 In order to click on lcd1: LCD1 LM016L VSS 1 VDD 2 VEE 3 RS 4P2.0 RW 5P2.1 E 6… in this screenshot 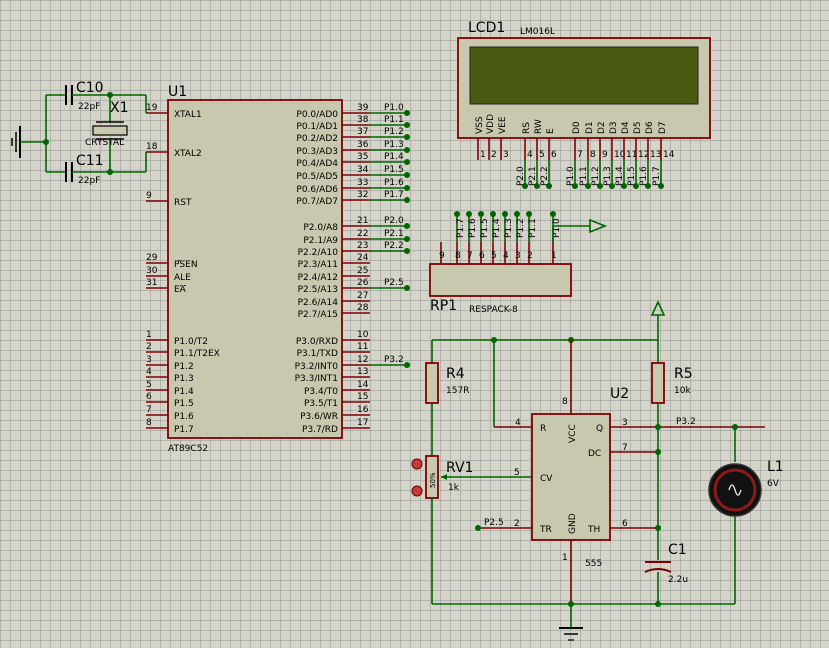, I will do `click(584, 104)`.